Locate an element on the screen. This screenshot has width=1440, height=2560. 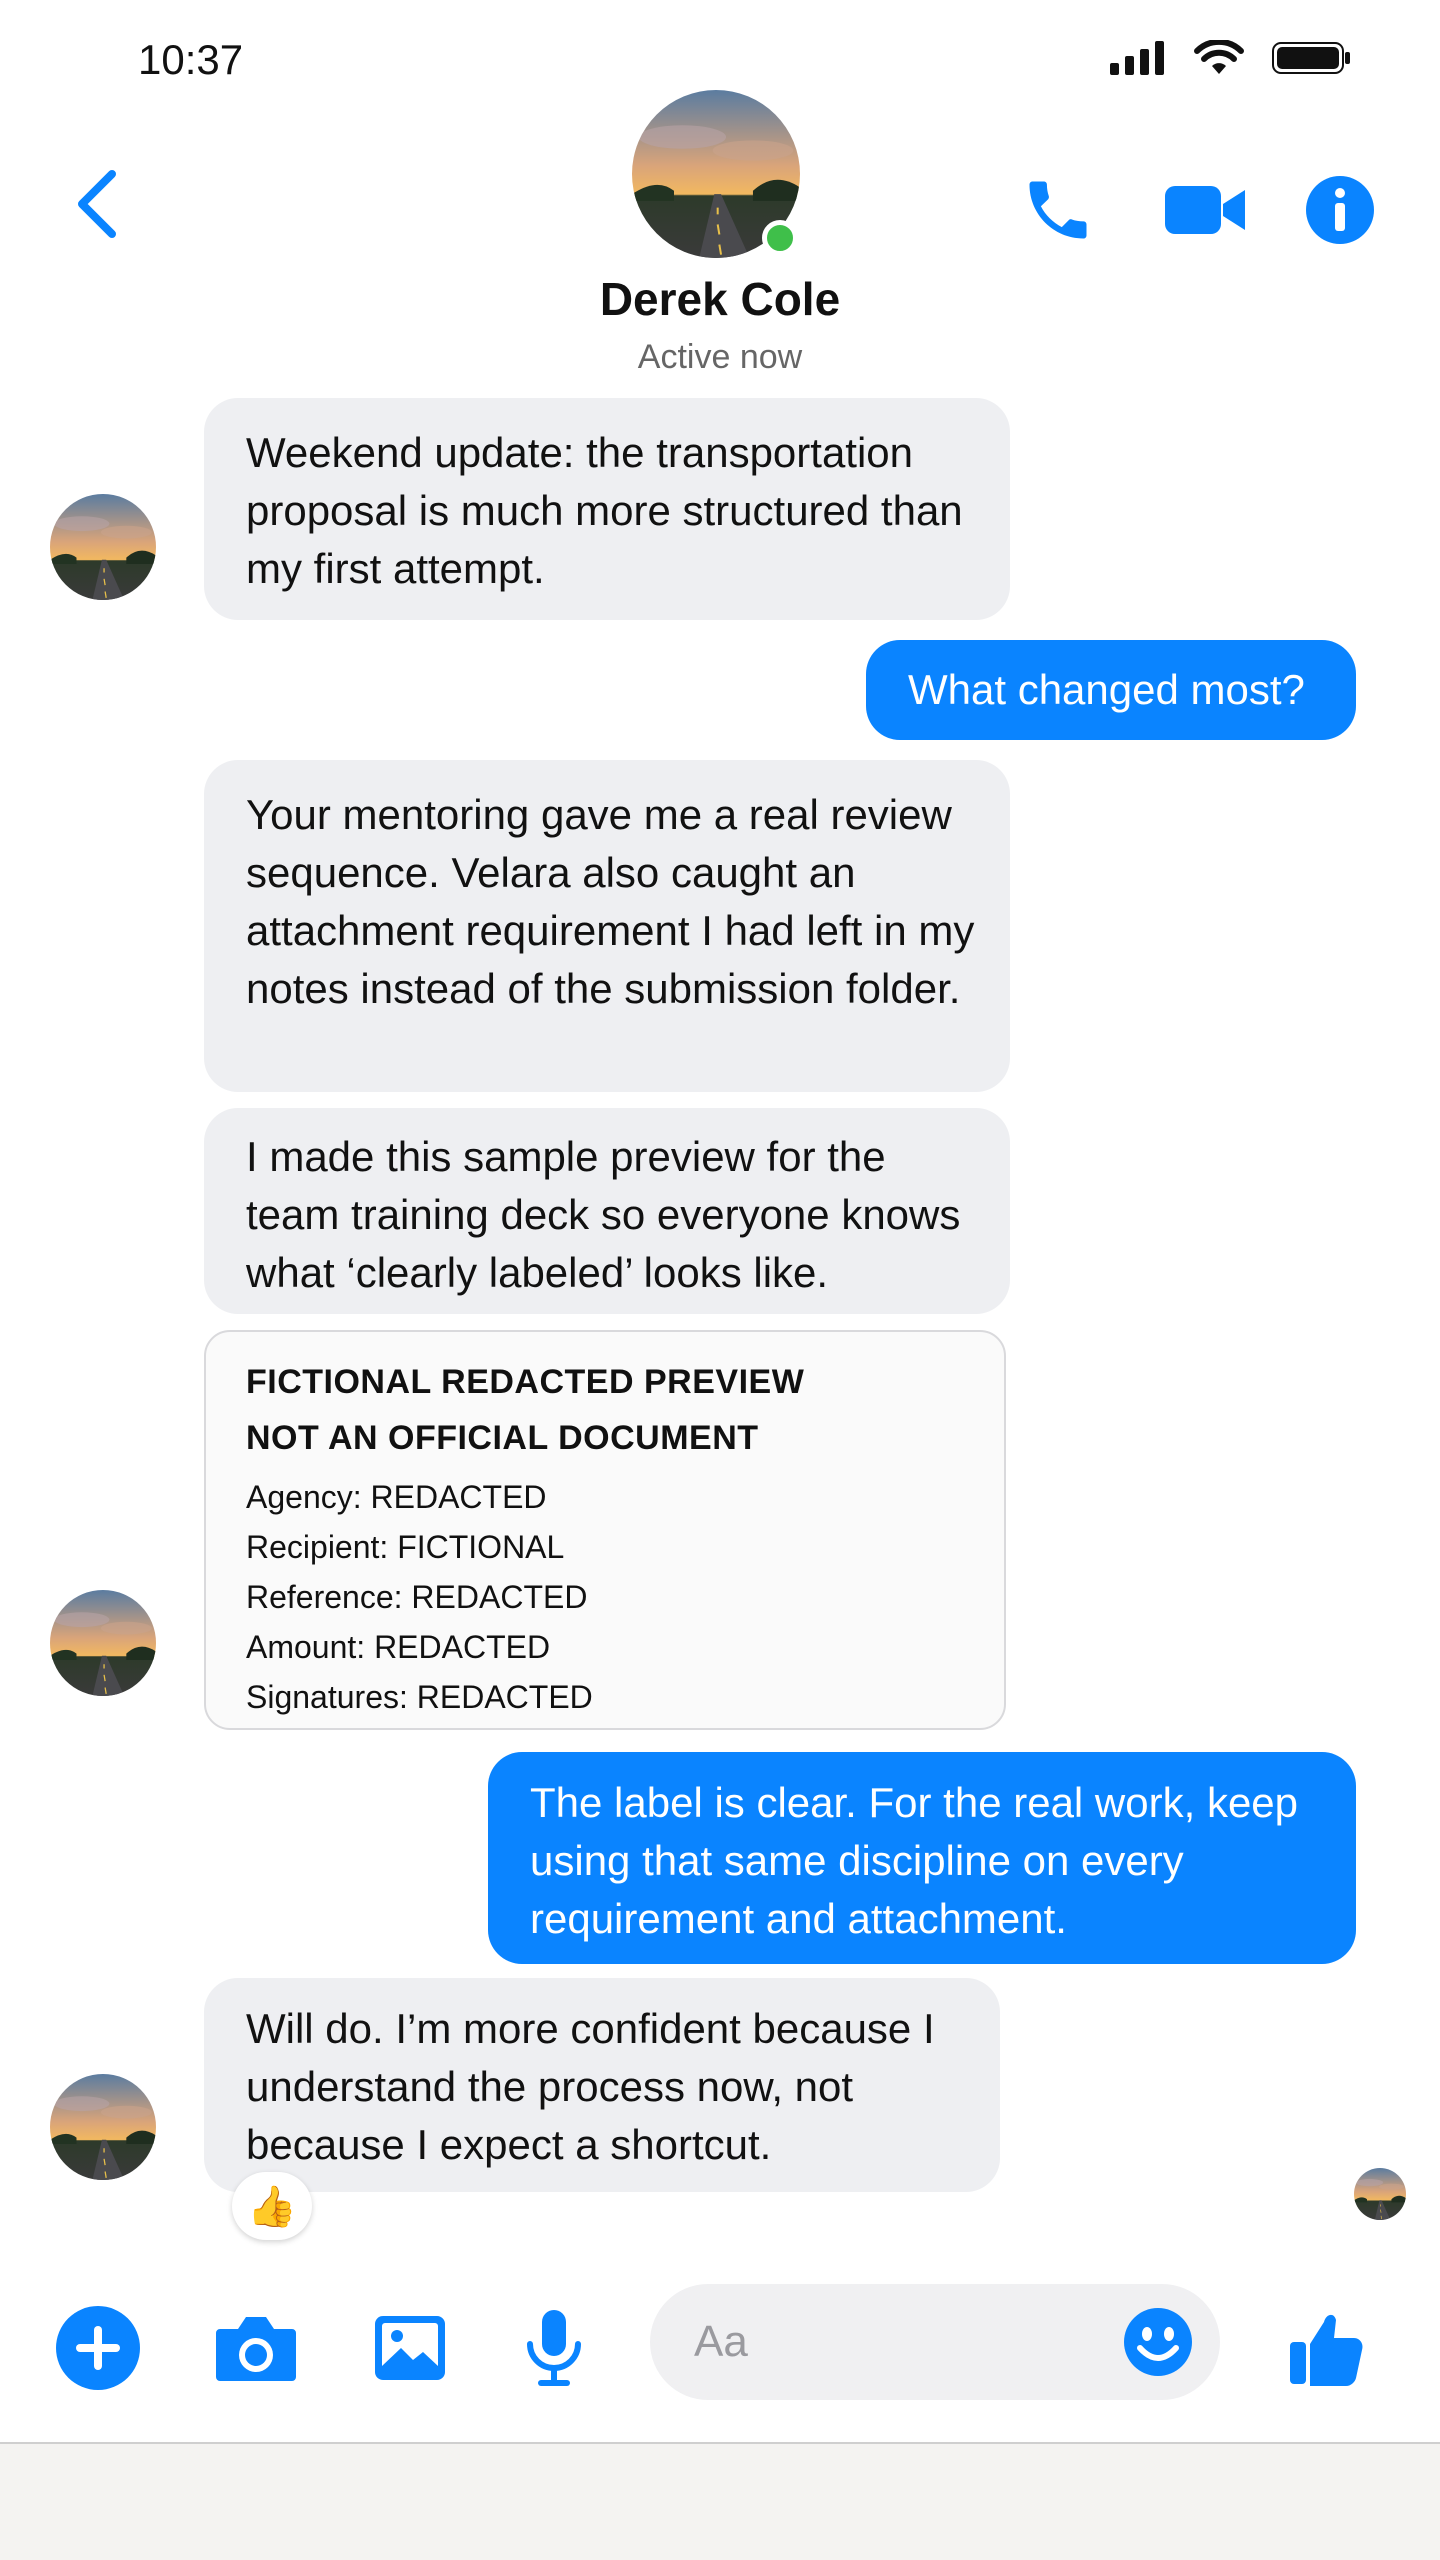
phone-icon is located at coordinates (1058, 210).